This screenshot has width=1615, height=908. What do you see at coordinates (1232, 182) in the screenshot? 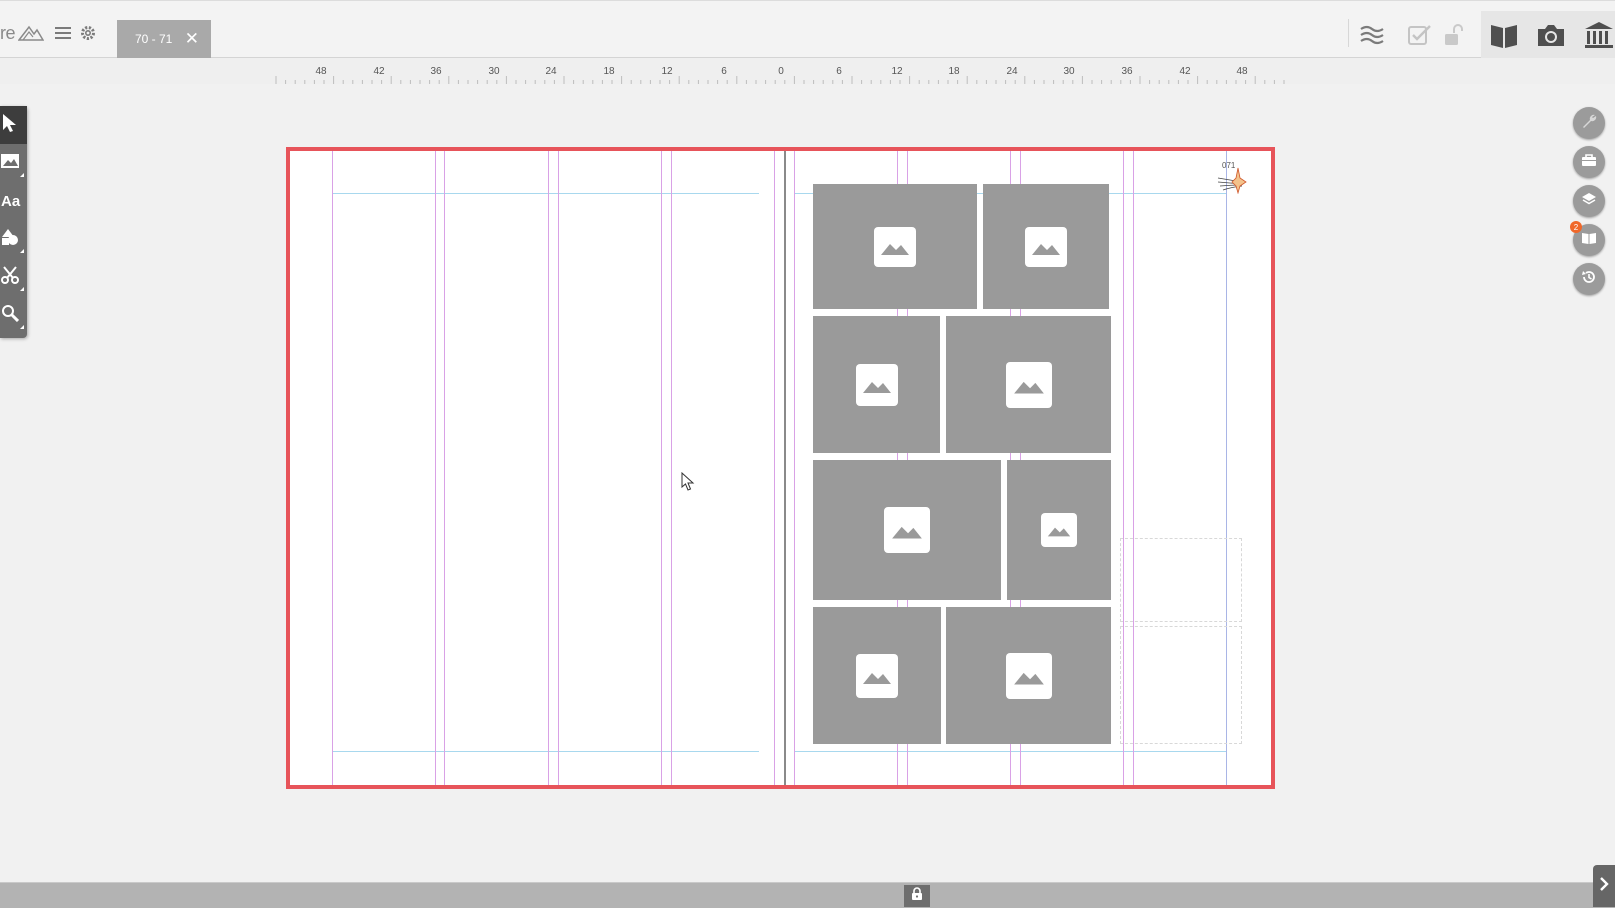
I see `page-marker-icon` at bounding box center [1232, 182].